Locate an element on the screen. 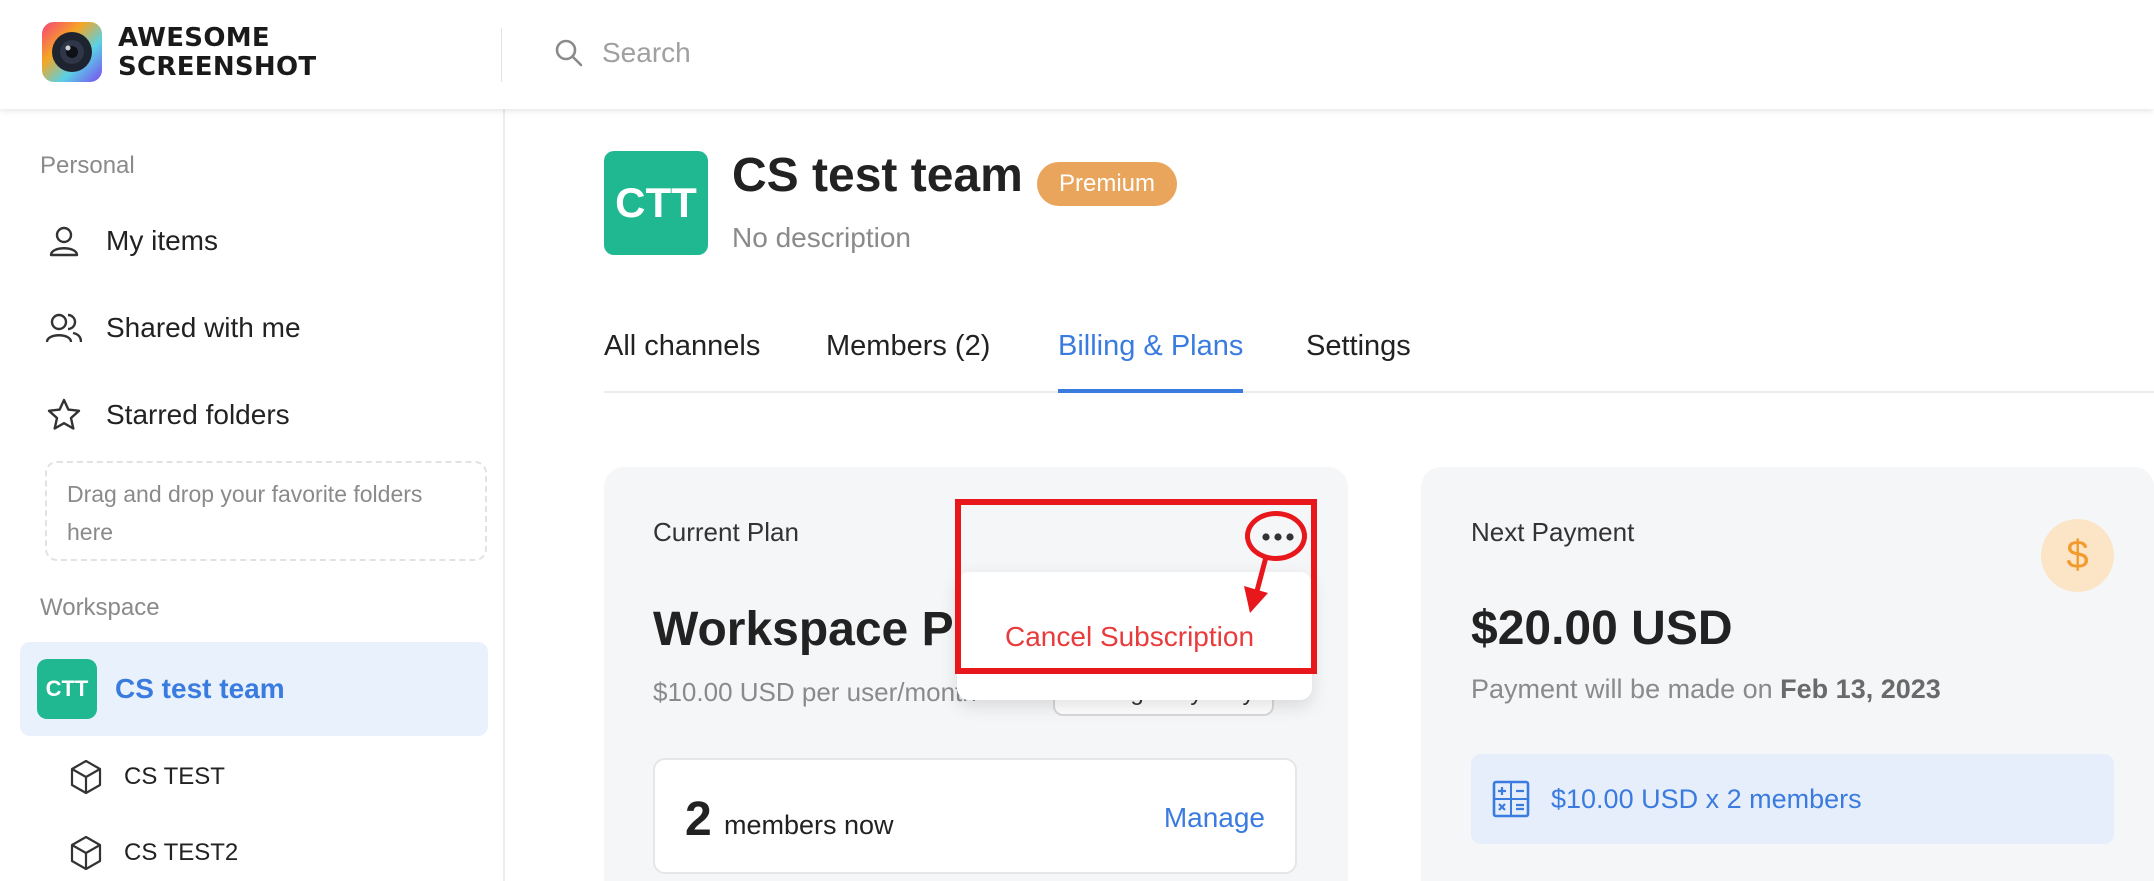 This screenshot has width=2154, height=881. user-icon is located at coordinates (64, 241).